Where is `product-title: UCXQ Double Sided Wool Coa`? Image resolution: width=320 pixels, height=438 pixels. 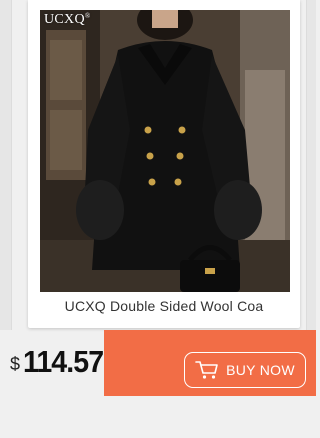
product-title: UCXQ Double Sided Wool Coa is located at coordinates (164, 306).